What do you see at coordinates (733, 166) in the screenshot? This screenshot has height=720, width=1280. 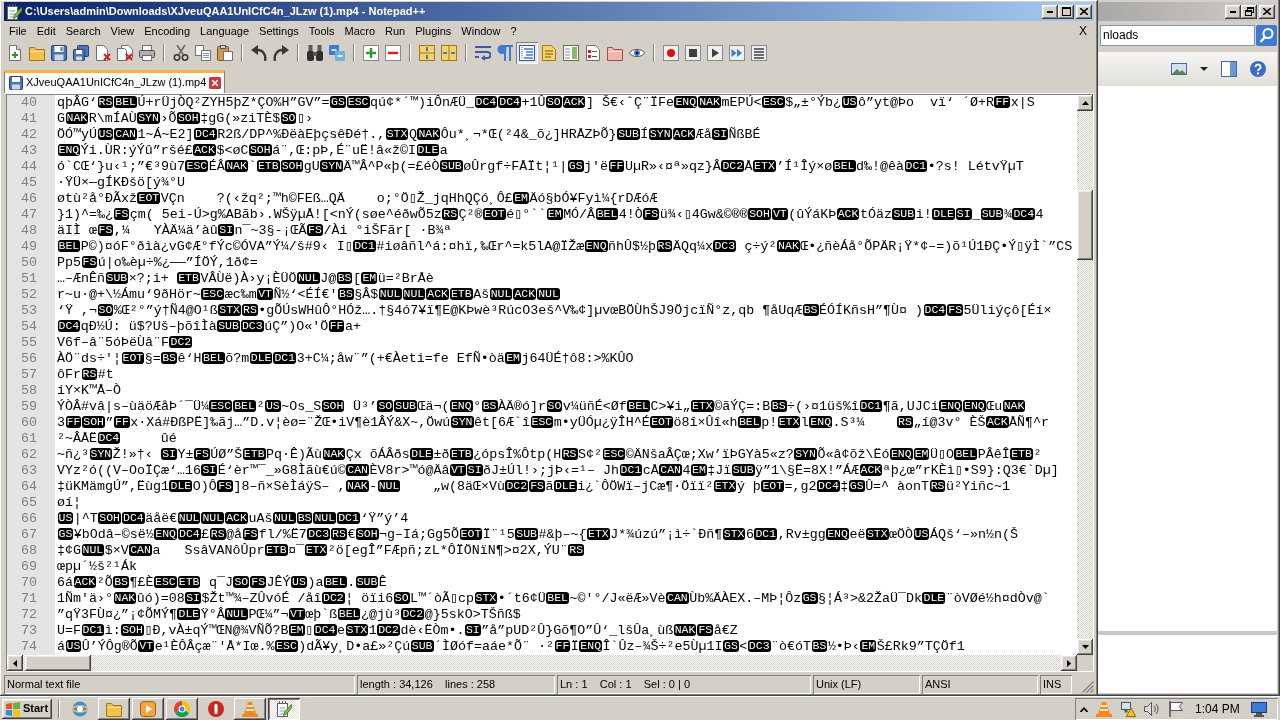 I see `control-code: DC2` at bounding box center [733, 166].